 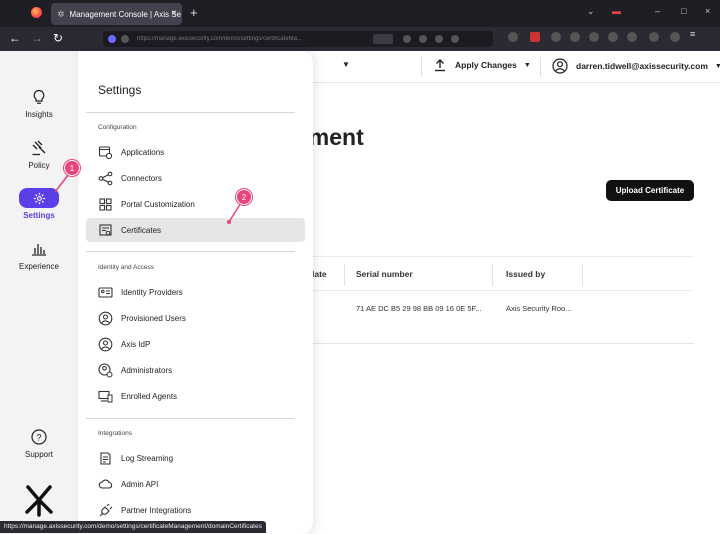 What do you see at coordinates (642, 66) in the screenshot?
I see `user-email: darren.tidwell@axissecurity.com` at bounding box center [642, 66].